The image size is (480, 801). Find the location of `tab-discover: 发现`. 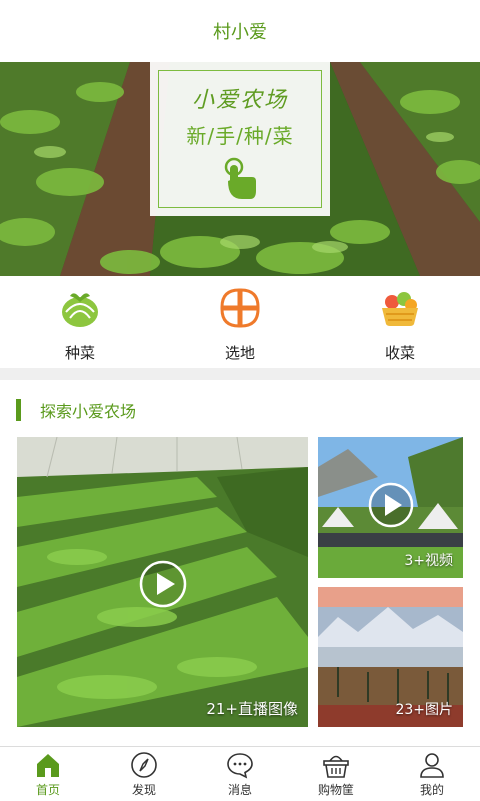

tab-discover: 发现 is located at coordinates (144, 774).